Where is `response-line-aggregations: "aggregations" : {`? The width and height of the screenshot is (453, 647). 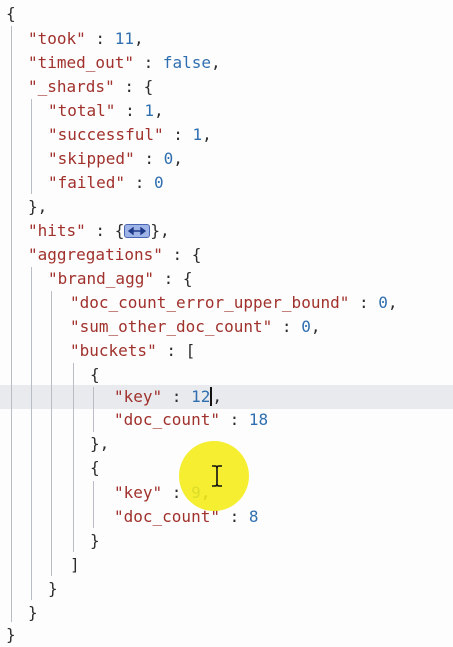 response-line-aggregations: "aggregations" : { is located at coordinates (115, 254).